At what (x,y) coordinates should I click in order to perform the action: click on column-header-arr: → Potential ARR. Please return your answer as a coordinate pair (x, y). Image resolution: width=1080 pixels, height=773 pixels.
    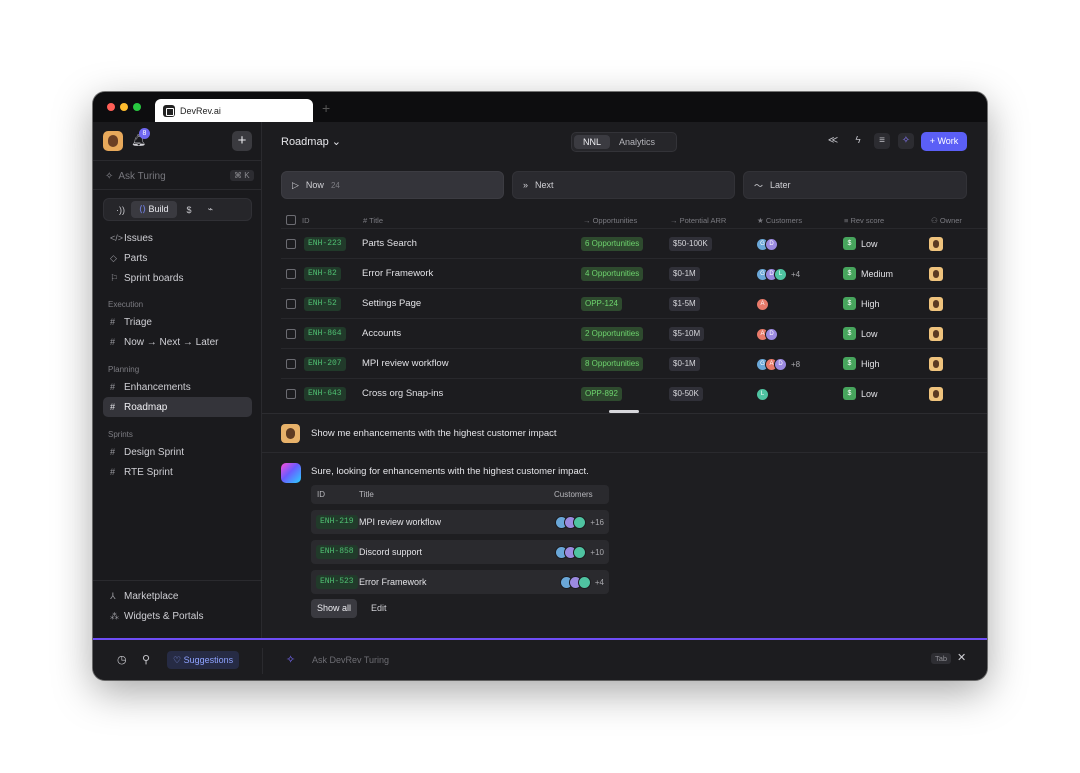
    Looking at the image, I should click on (698, 220).